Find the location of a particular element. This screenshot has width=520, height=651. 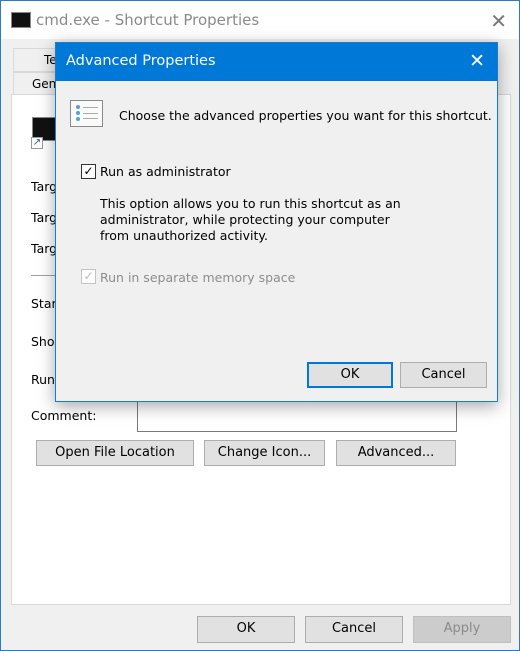

comment-input is located at coordinates (297, 416).